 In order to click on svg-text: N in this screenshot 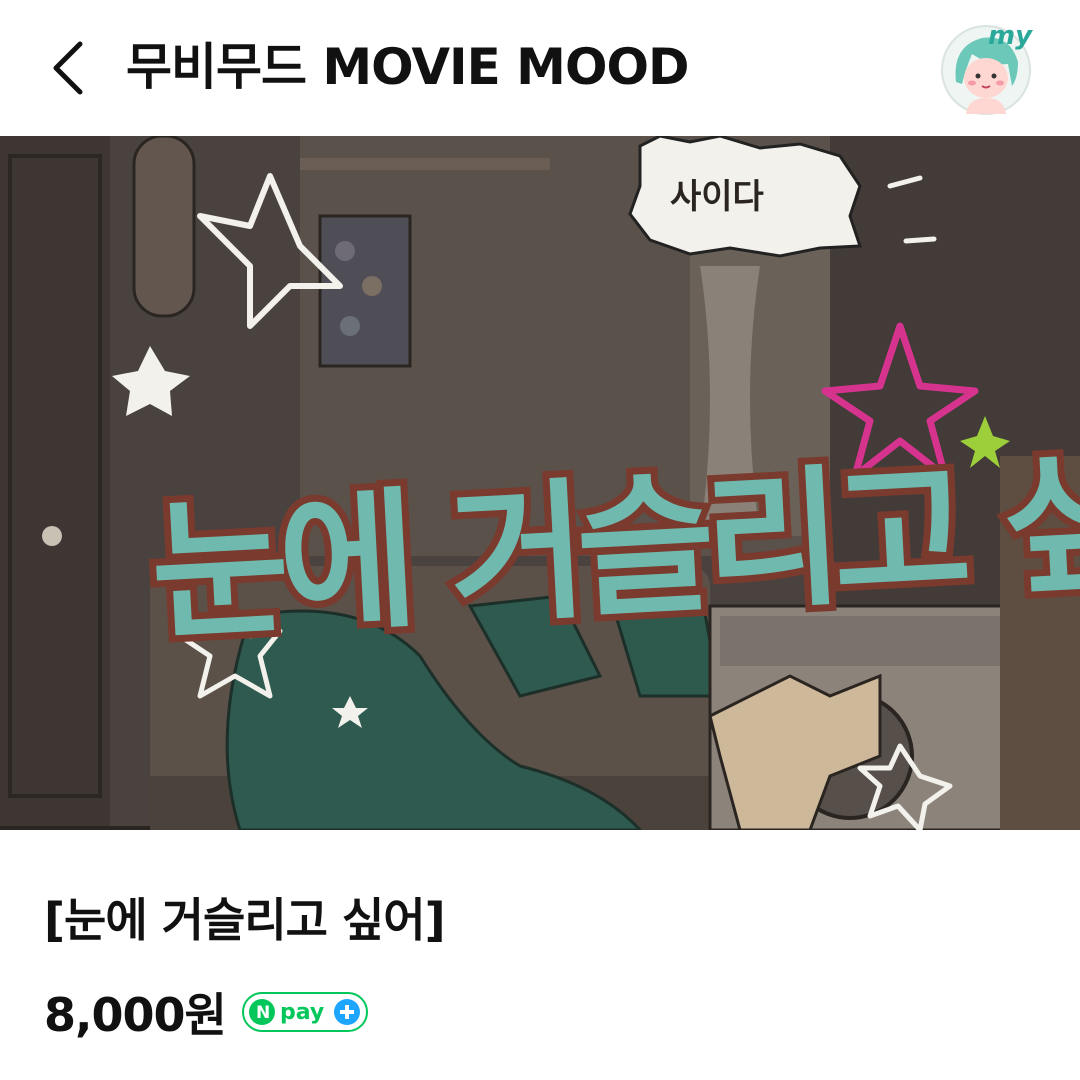, I will do `click(263, 1013)`.